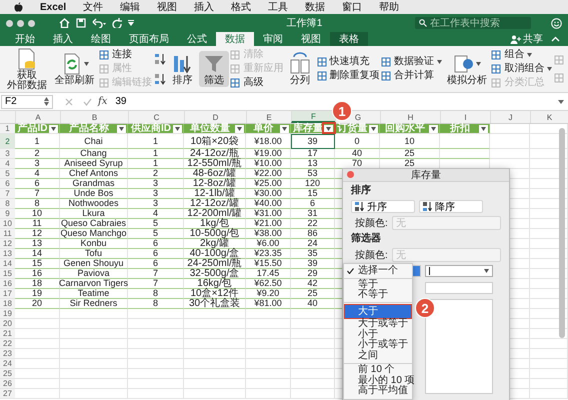  I want to click on ribbon-button: 删除重复项, so click(348, 76).